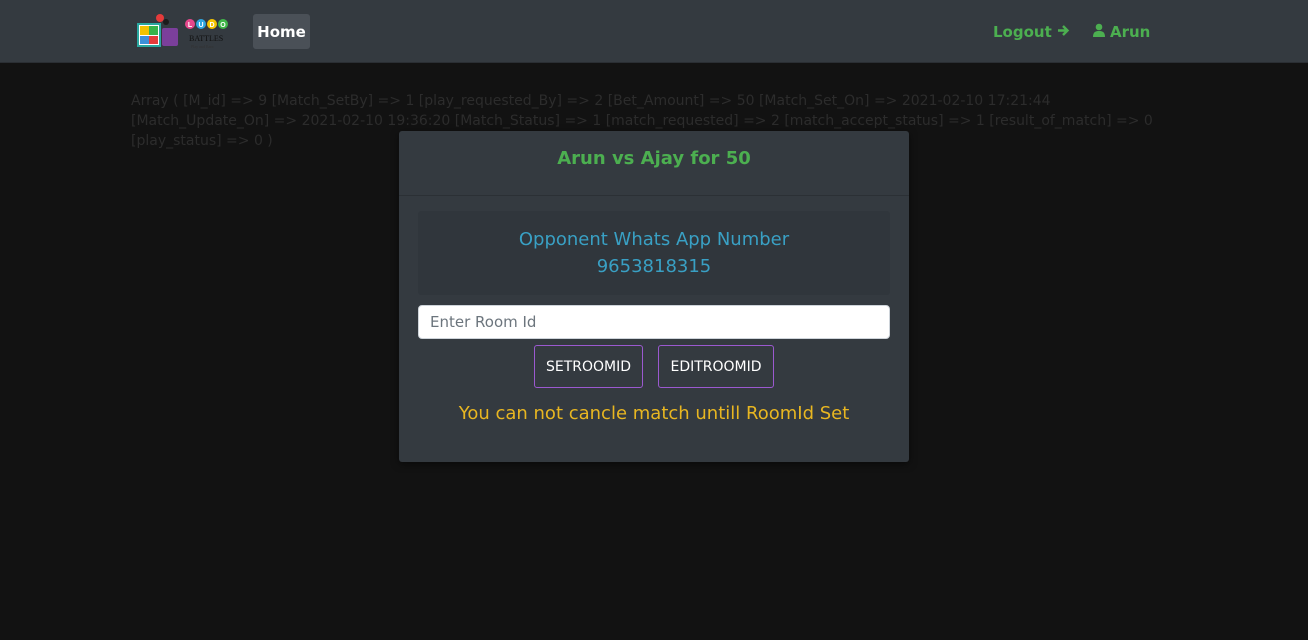 This screenshot has height=640, width=1308. What do you see at coordinates (1063, 32) in the screenshot?
I see `arrow-right-icon` at bounding box center [1063, 32].